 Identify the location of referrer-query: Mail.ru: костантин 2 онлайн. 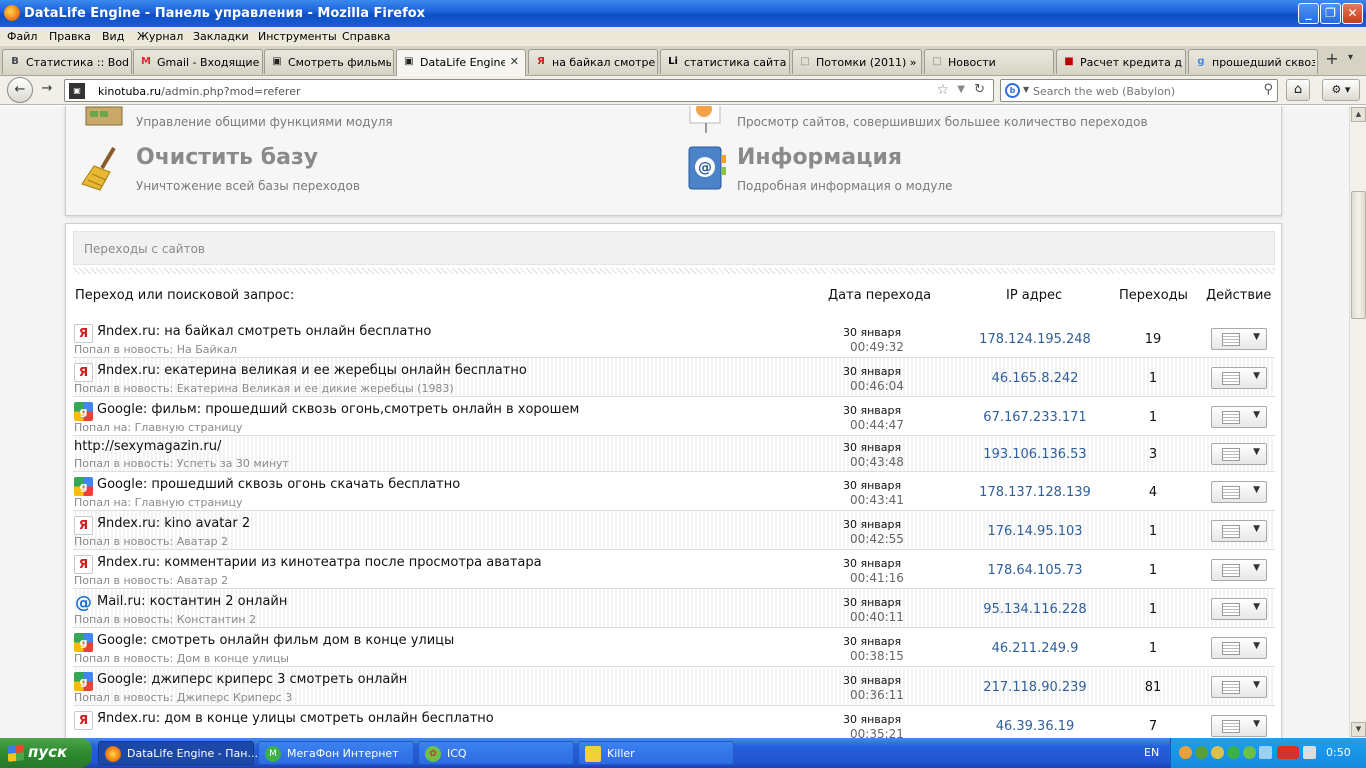
(192, 601).